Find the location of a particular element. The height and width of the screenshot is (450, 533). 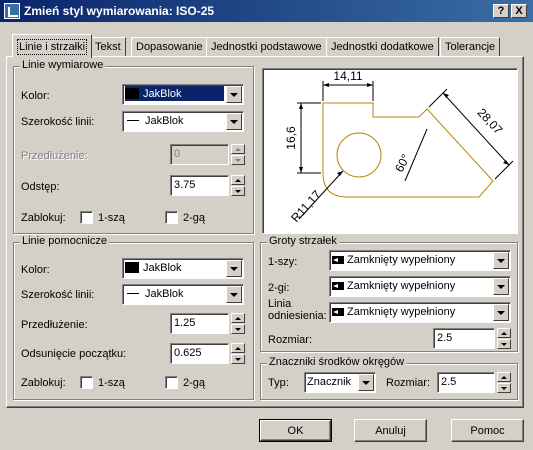

tab-alternate-units: Jednostki dodatkowe is located at coordinates (382, 46).